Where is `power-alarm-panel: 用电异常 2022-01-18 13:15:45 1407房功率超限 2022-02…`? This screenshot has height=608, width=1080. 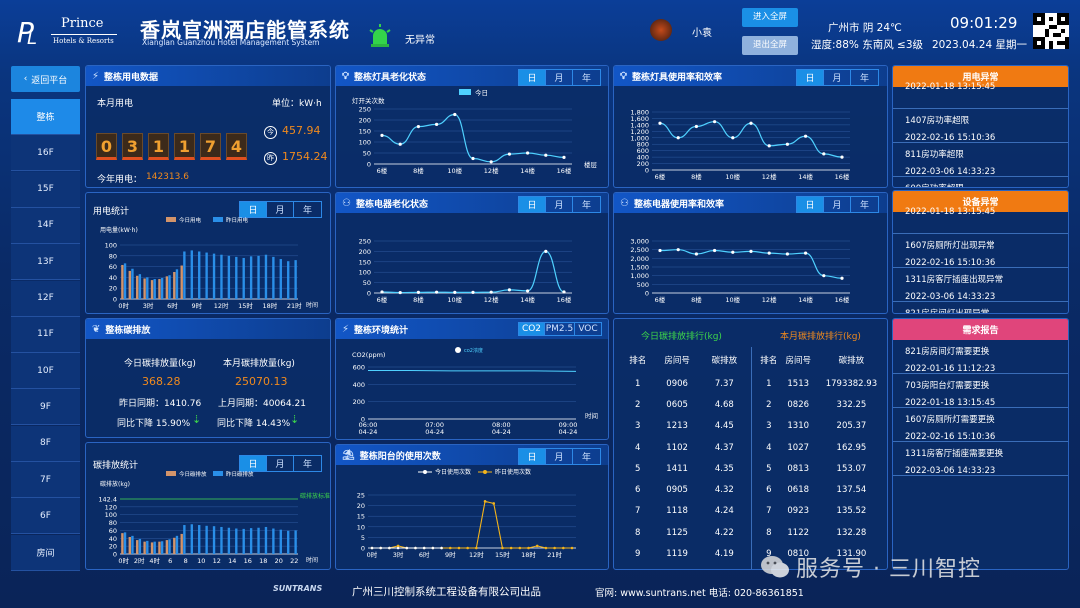
power-alarm-panel: 用电异常 2022-01-18 13:15:45 1407房功率超限 2022-02… is located at coordinates (980, 126).